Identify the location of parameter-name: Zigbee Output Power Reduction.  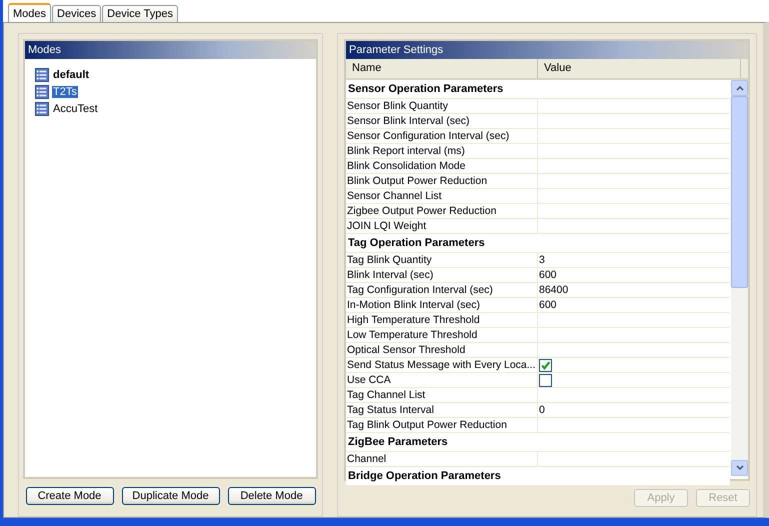
(442, 211).